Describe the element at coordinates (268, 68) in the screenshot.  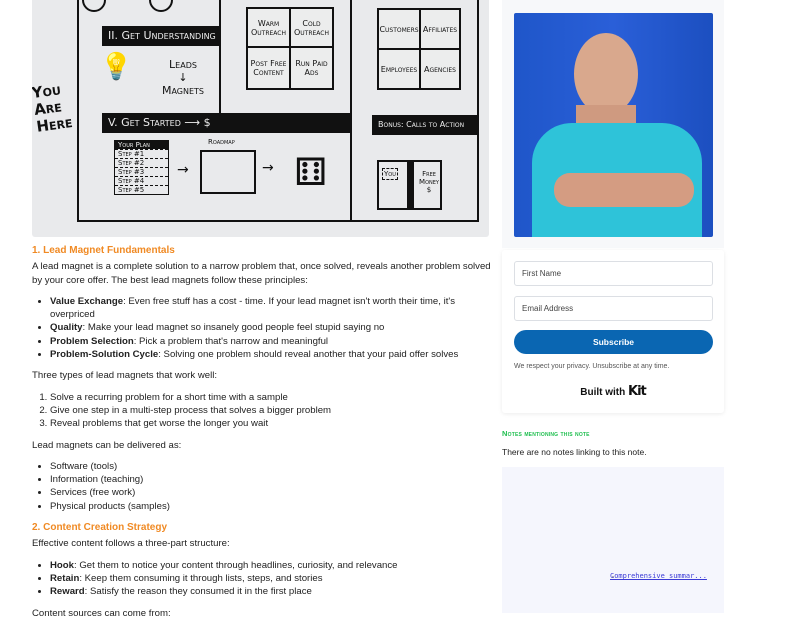
I see `sketch-cell: Post Free Content` at that location.